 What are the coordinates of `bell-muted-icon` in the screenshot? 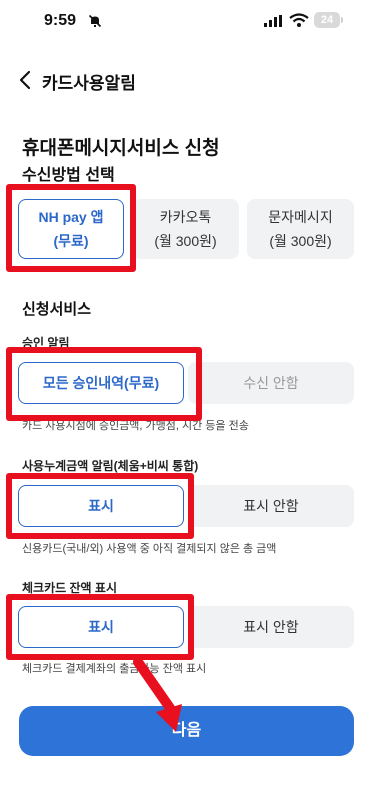 It's located at (95, 21).